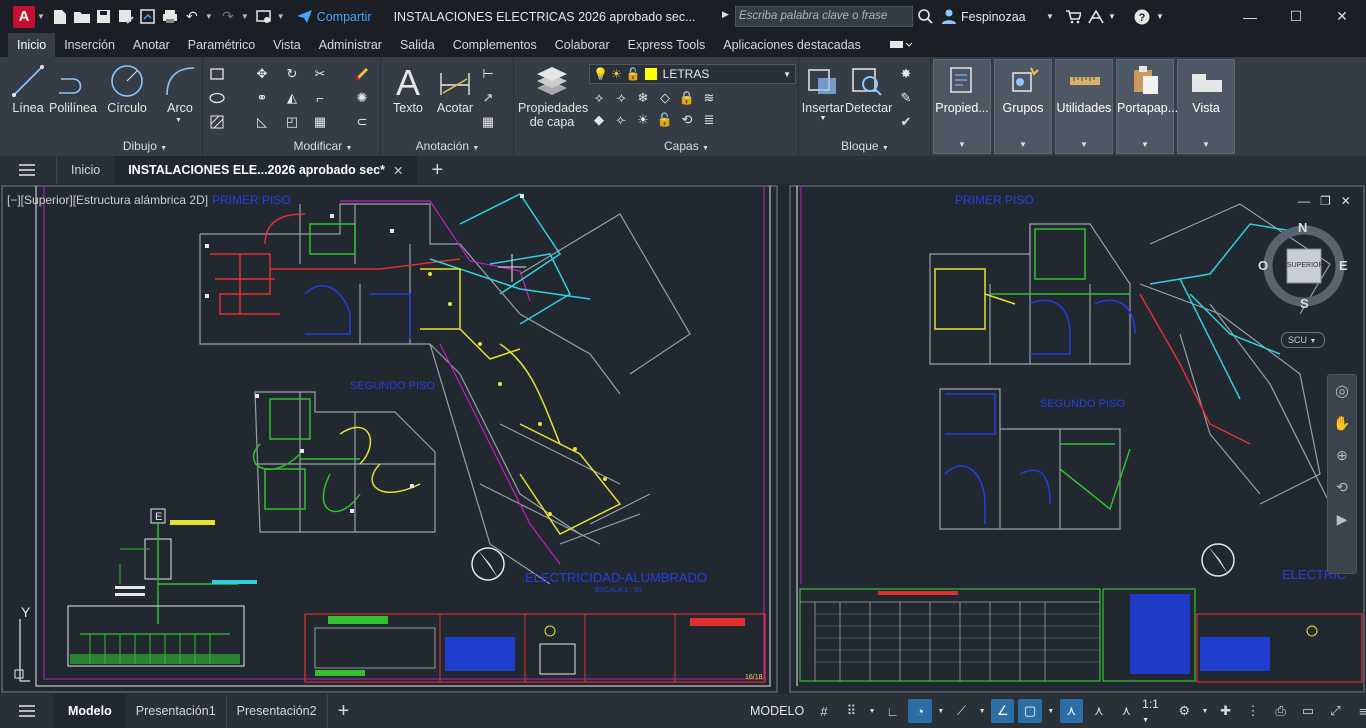 This screenshot has width=1366, height=728. What do you see at coordinates (1155, 711) in the screenshot?
I see `annotation-scale-dropdown: 1:1 ▼` at bounding box center [1155, 711].